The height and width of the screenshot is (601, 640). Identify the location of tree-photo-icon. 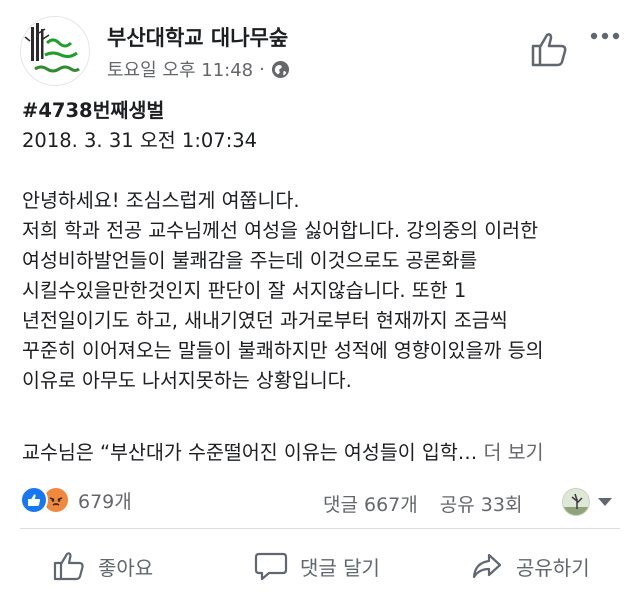
(576, 504).